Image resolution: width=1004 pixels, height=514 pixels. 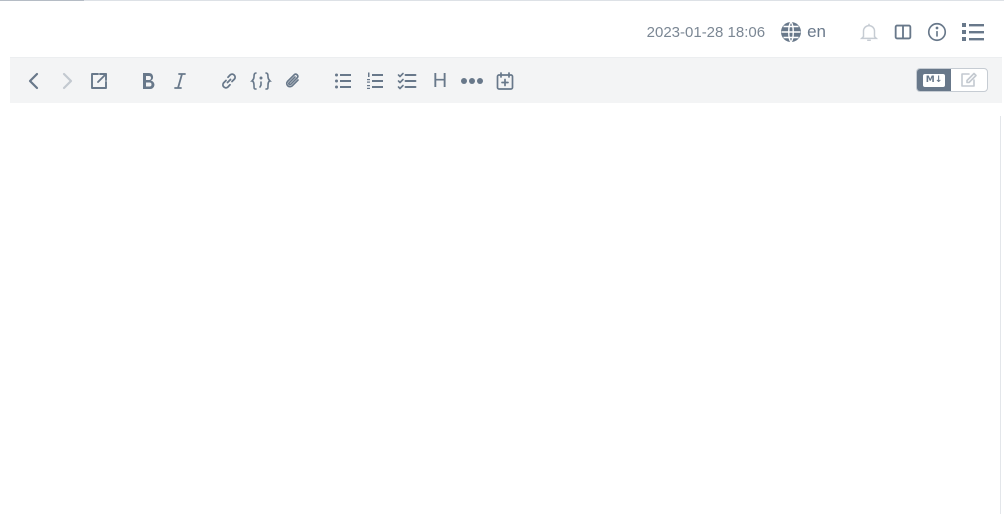 I want to click on top-divider, so click(x=502, y=0).